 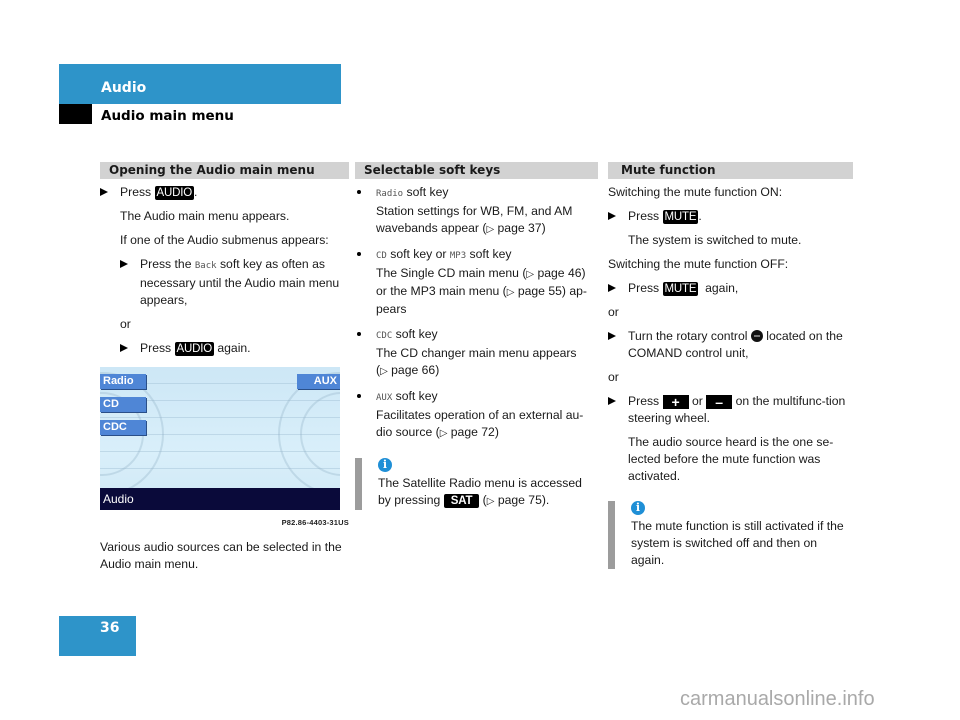 I want to click on rotary-control-icon, so click(x=756, y=336).